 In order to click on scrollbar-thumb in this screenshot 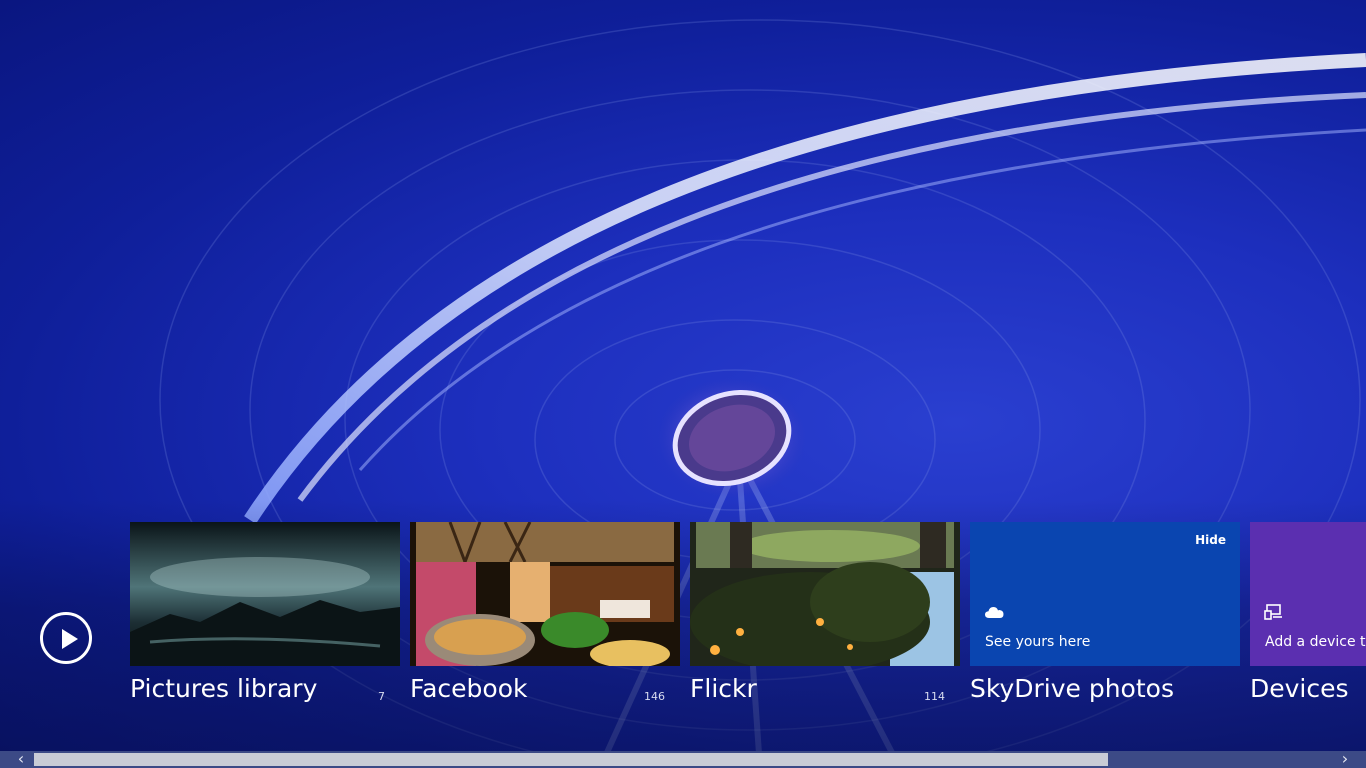, I will do `click(571, 759)`.